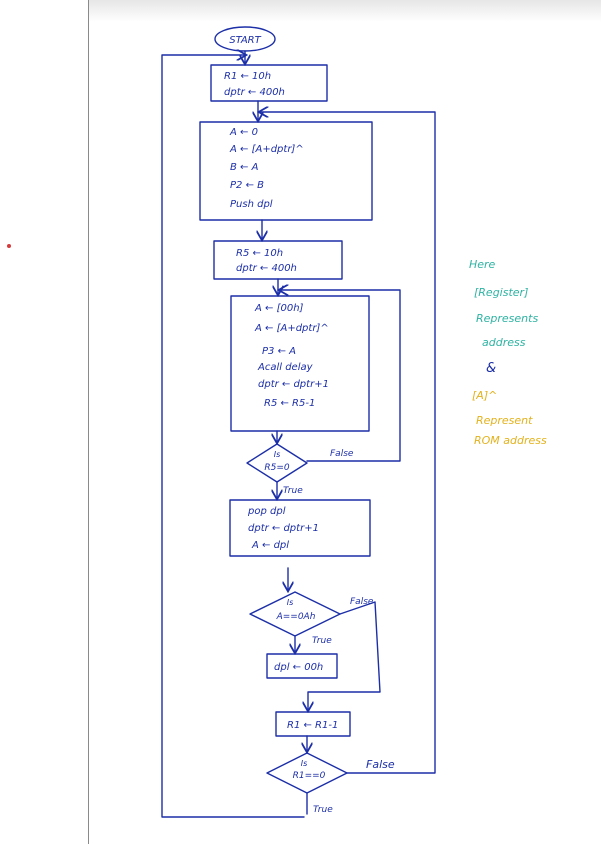 The height and width of the screenshot is (844, 601). What do you see at coordinates (491, 368) in the screenshot?
I see `note-amp: &` at bounding box center [491, 368].